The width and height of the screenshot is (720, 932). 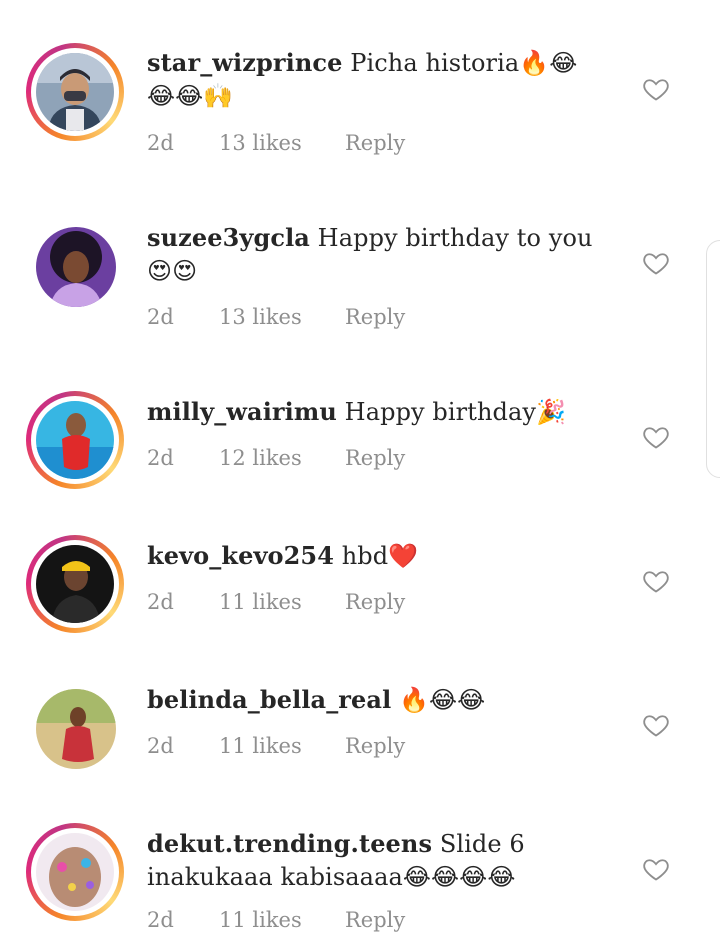 What do you see at coordinates (713, 359) in the screenshot?
I see `side-panel-edge` at bounding box center [713, 359].